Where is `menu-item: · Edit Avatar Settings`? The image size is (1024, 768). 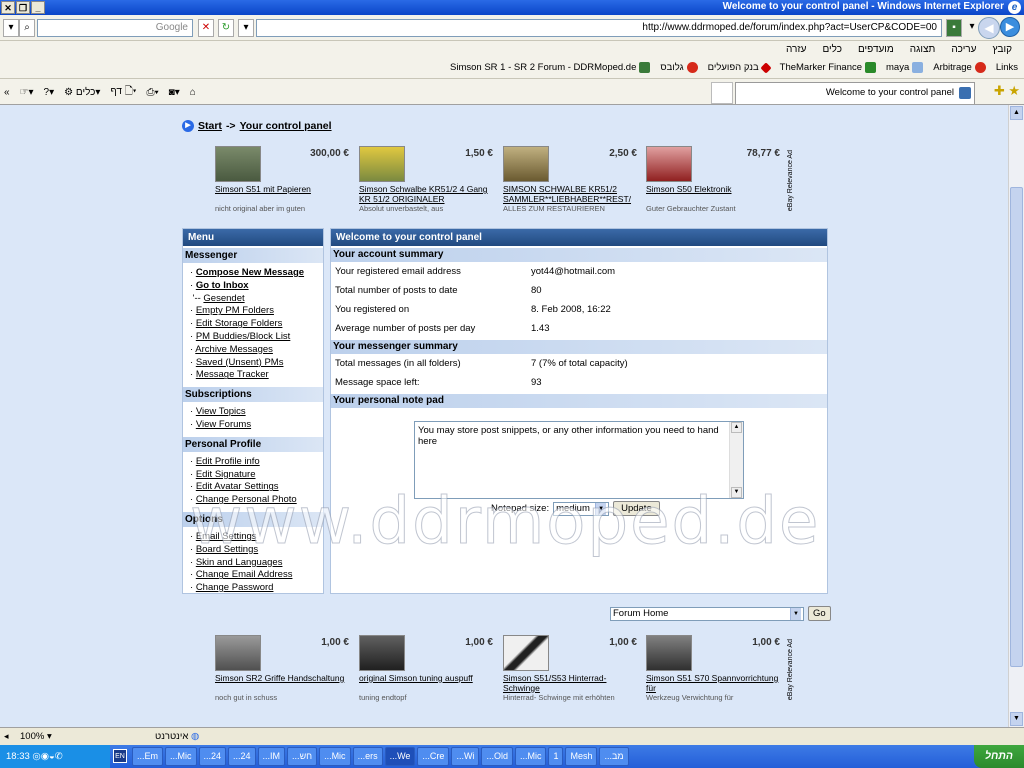 menu-item: · Edit Avatar Settings is located at coordinates (256, 487).